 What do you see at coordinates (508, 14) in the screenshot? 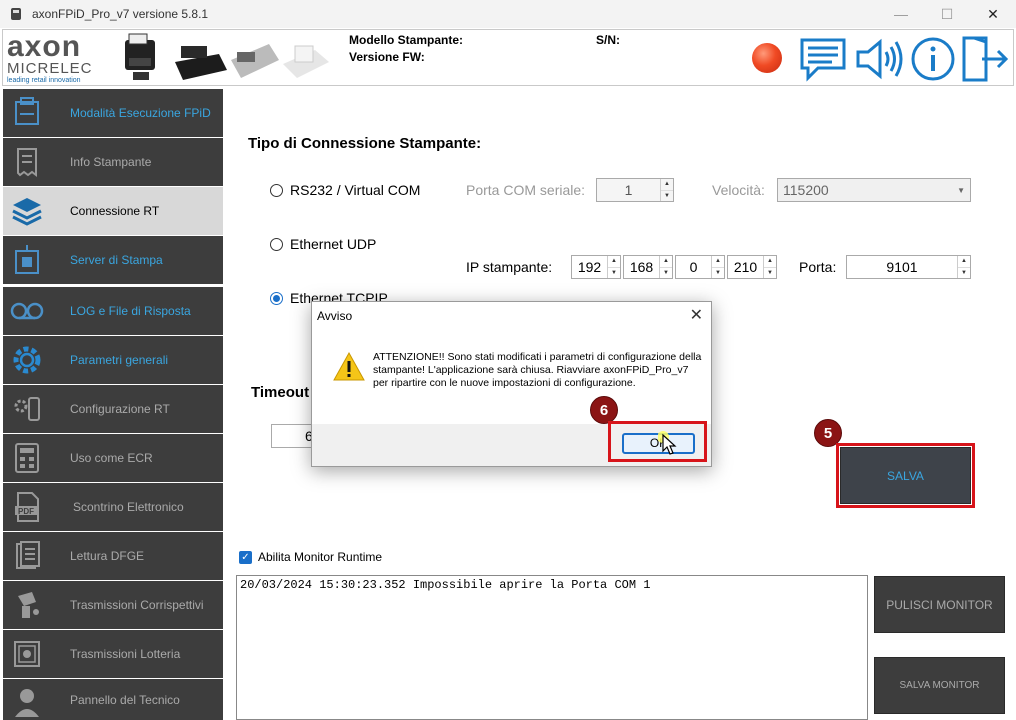
I see `title-bar: axonFPiD_Pro_v7 versione 5.8.1 — ☐ ✕` at bounding box center [508, 14].